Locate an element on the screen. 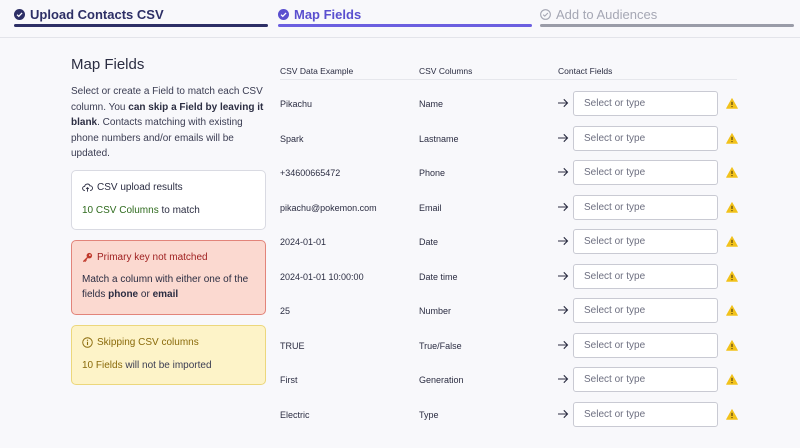 This screenshot has height=448, width=800. csv-data-example: 2024-01-01 is located at coordinates (303, 242).